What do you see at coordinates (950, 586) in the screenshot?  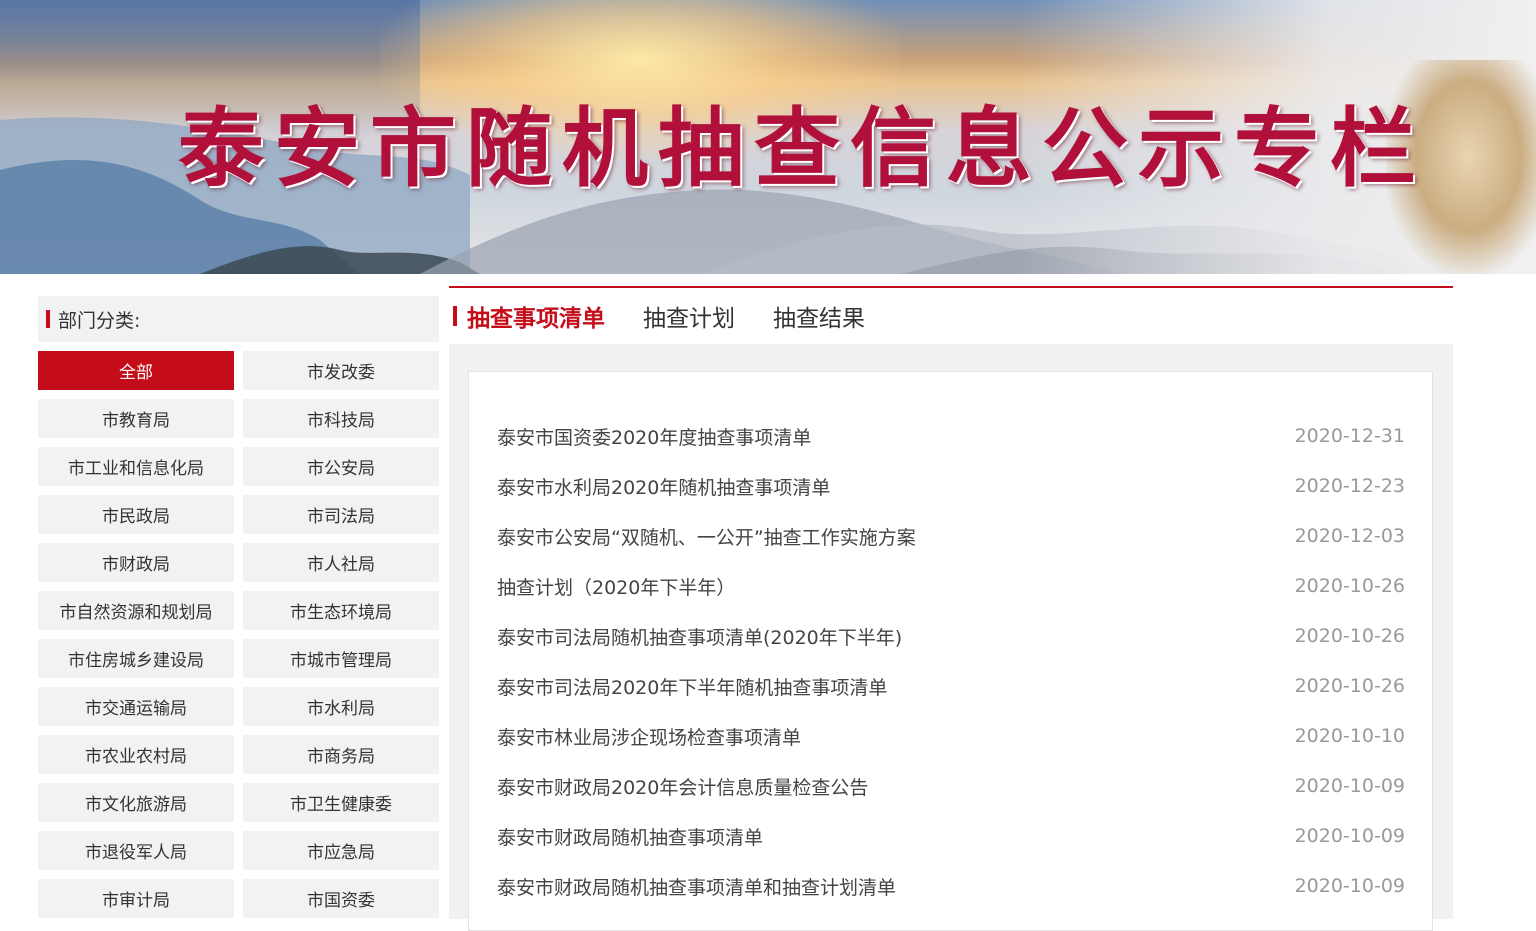 I see `list-item: 抽查计划（2020年下半年） 2020-10-26` at bounding box center [950, 586].